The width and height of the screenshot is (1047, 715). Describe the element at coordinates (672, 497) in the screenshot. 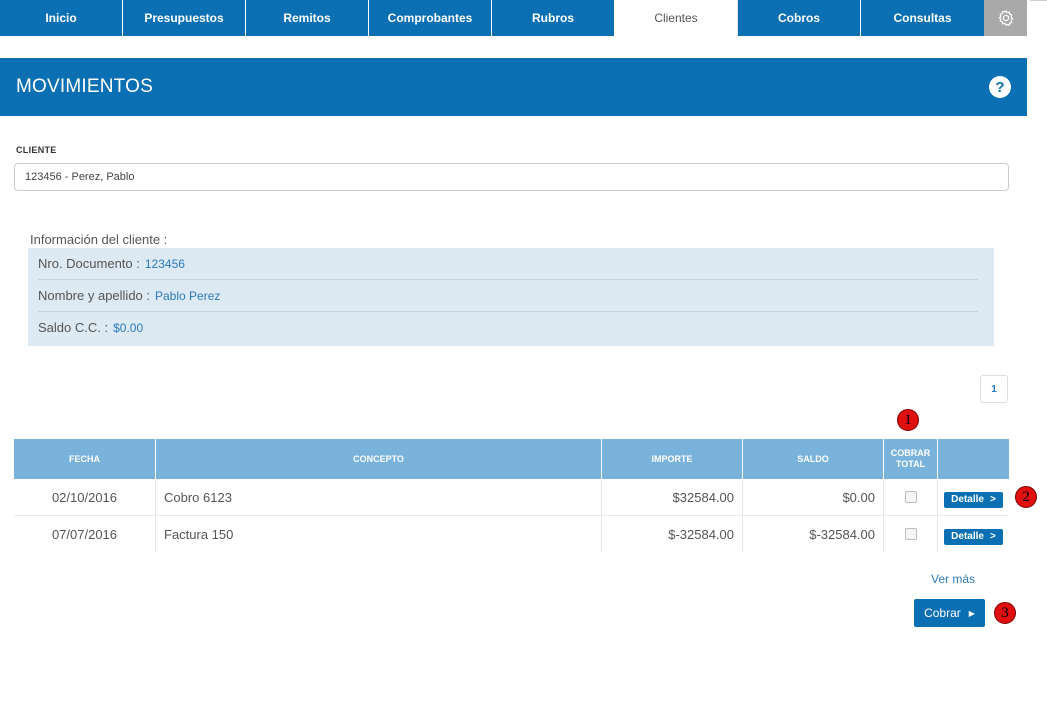

I see `cell-importe: $32584.00` at that location.